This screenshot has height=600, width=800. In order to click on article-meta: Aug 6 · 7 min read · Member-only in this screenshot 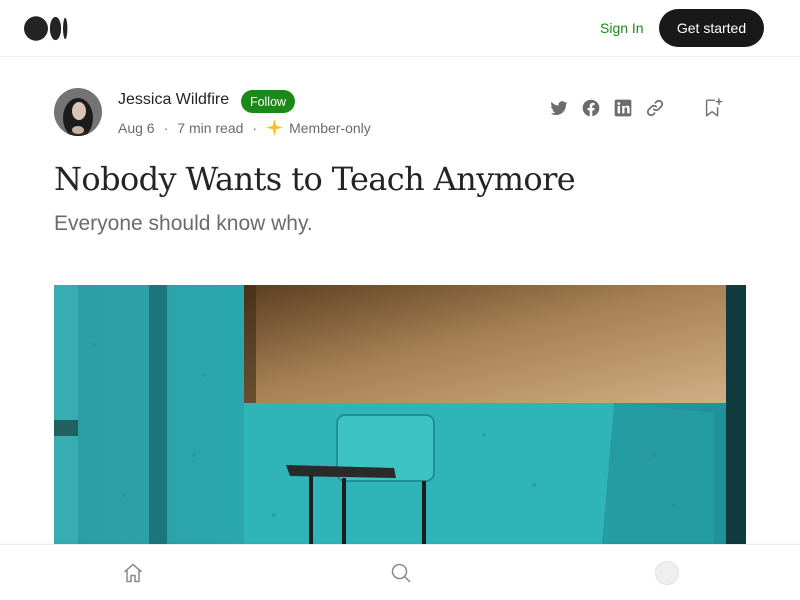, I will do `click(244, 127)`.